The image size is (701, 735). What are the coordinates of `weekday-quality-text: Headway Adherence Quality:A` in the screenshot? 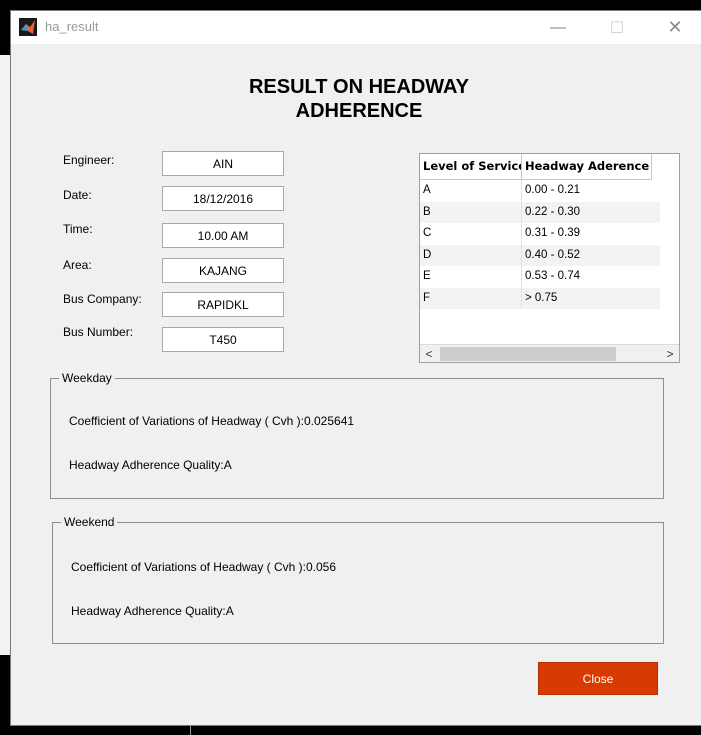 It's located at (150, 465).